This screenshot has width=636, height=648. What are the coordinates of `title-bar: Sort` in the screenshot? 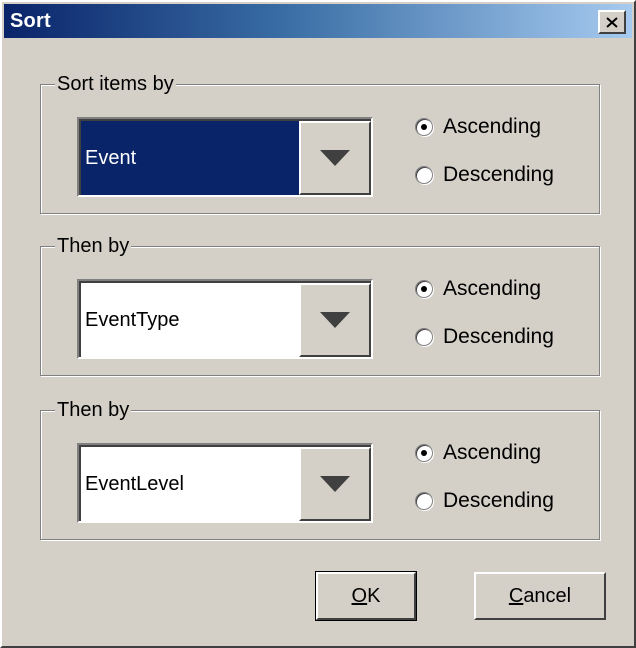 It's located at (318, 21).